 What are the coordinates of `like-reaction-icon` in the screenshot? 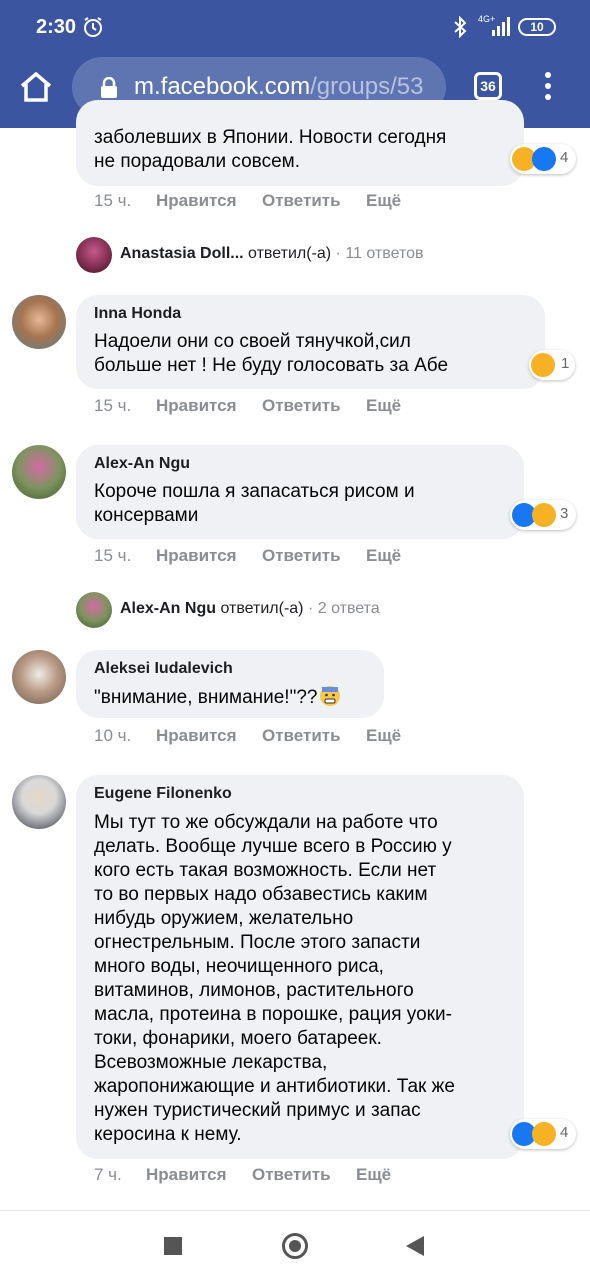 It's located at (544, 159).